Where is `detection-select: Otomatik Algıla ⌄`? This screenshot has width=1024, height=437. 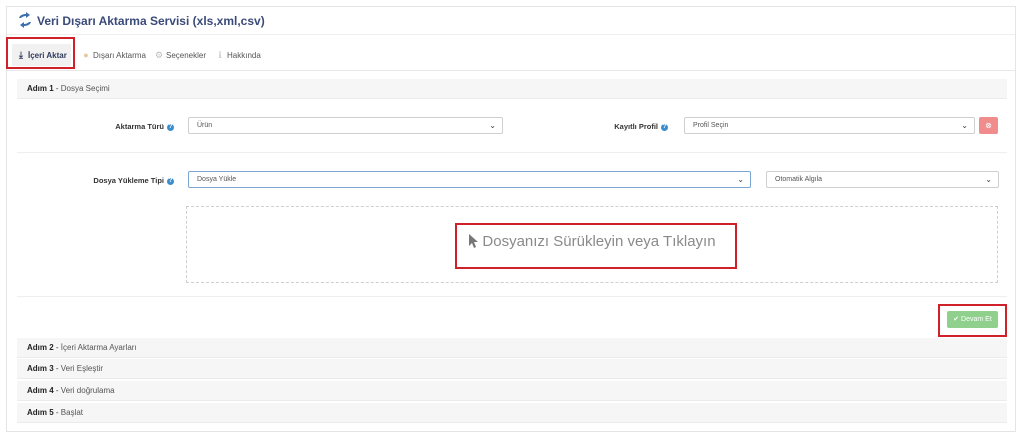
detection-select: Otomatik Algıla ⌄ is located at coordinates (882, 179).